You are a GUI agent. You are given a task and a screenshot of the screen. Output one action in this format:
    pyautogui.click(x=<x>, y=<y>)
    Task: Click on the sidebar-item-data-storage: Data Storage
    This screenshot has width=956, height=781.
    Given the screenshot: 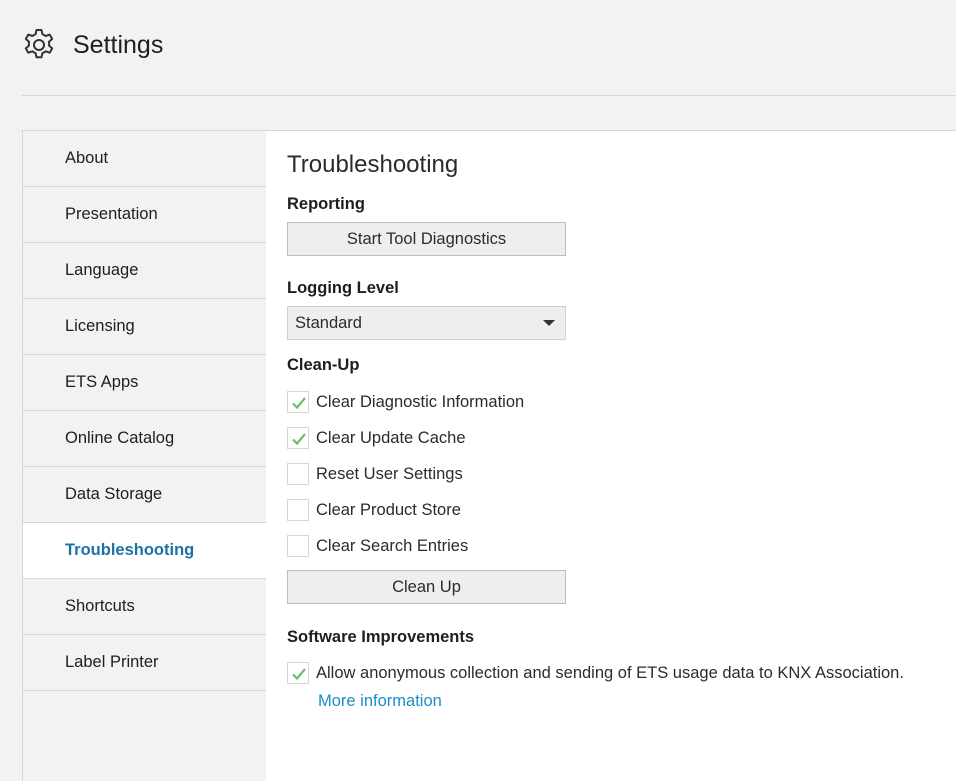 What is the action you would take?
    pyautogui.click(x=144, y=495)
    